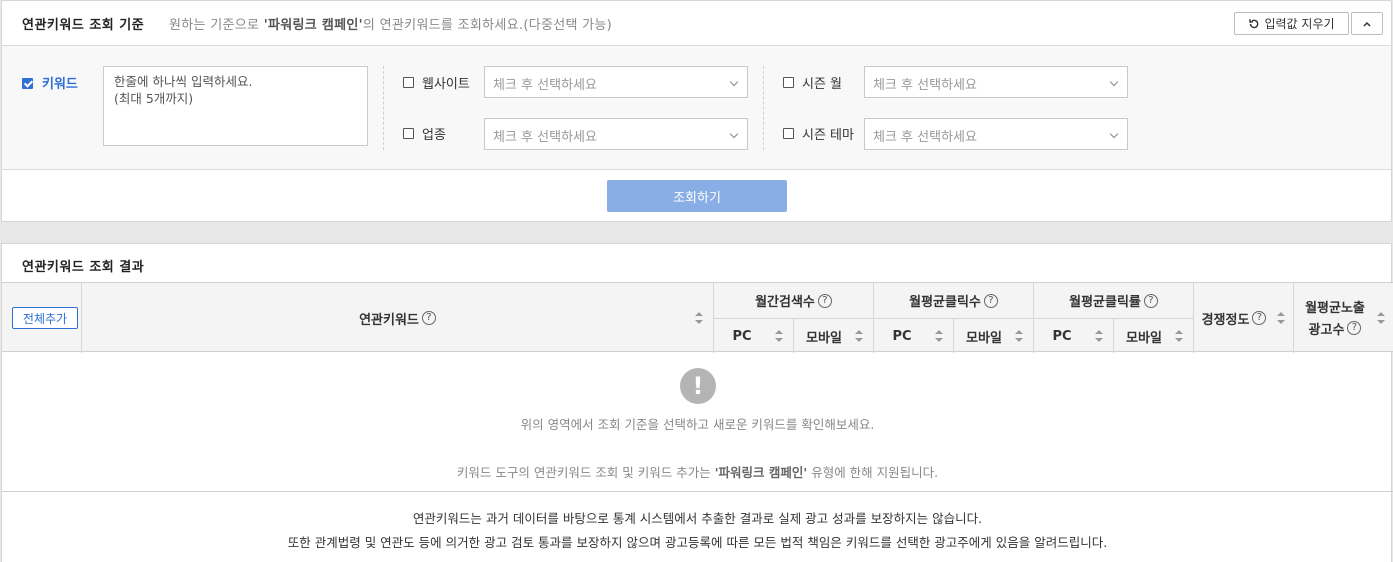 The image size is (1393, 562). I want to click on criteria-title: 연관키워드 조회 기준, so click(83, 25).